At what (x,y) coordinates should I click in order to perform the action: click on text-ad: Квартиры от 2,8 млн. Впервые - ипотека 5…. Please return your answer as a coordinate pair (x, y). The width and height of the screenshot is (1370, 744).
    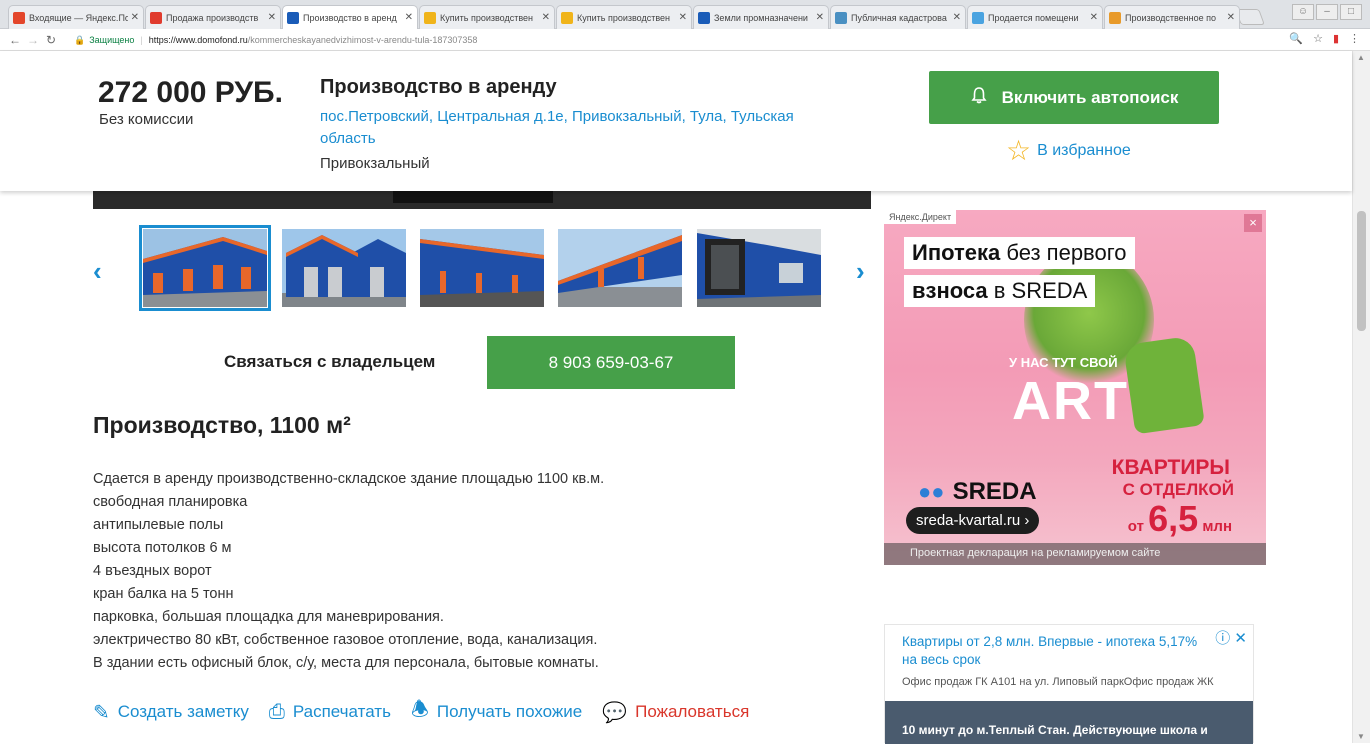
    Looking at the image, I should click on (1069, 684).